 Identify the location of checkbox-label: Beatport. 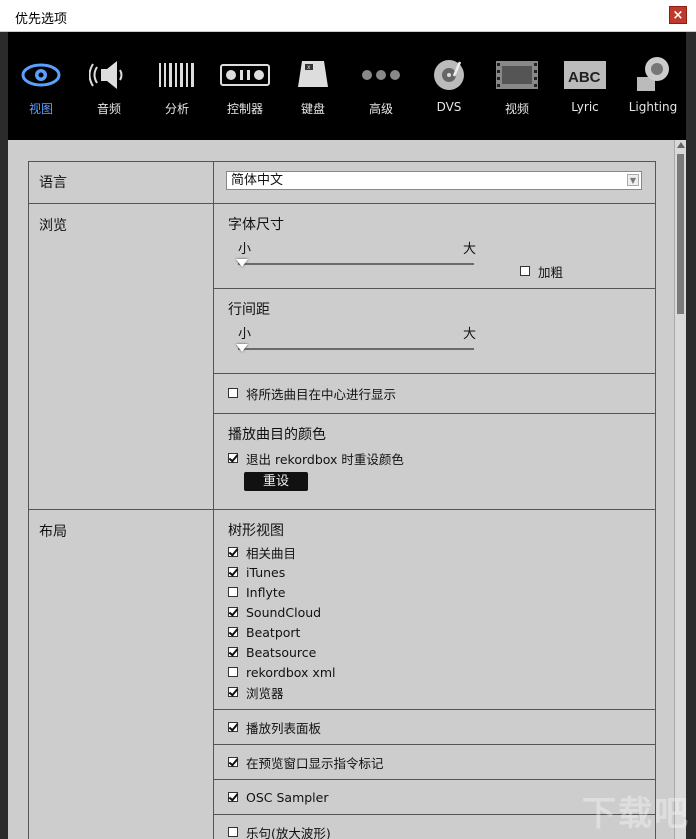
(273, 632).